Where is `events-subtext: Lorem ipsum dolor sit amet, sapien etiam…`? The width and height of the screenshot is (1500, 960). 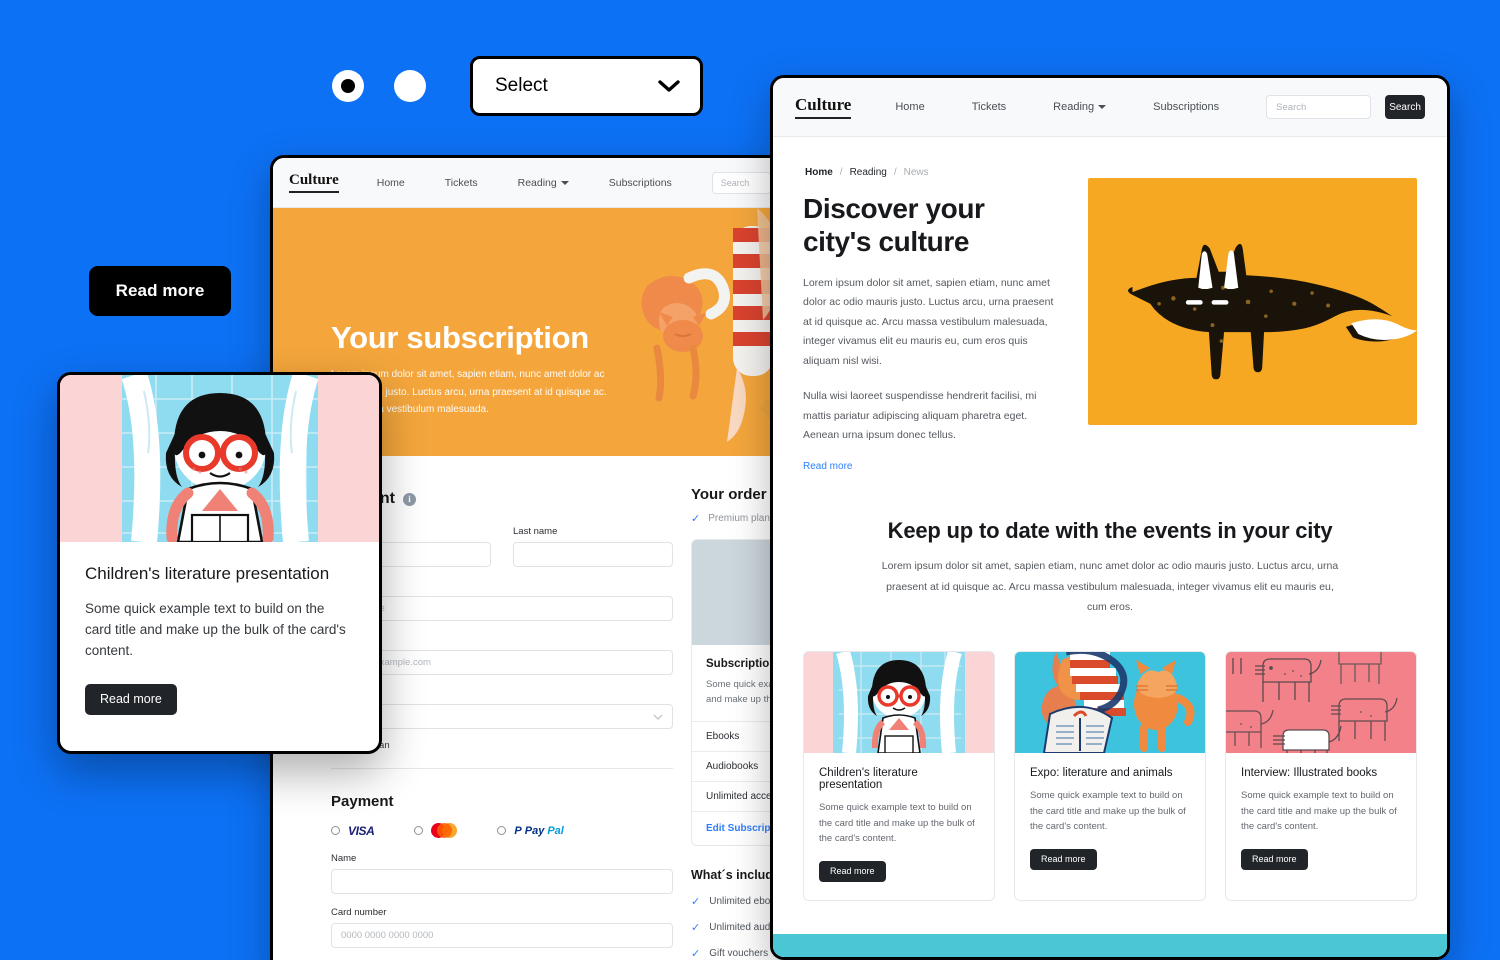
events-subtext: Lorem ipsum dolor sit amet, sapien etiam… is located at coordinates (1110, 587).